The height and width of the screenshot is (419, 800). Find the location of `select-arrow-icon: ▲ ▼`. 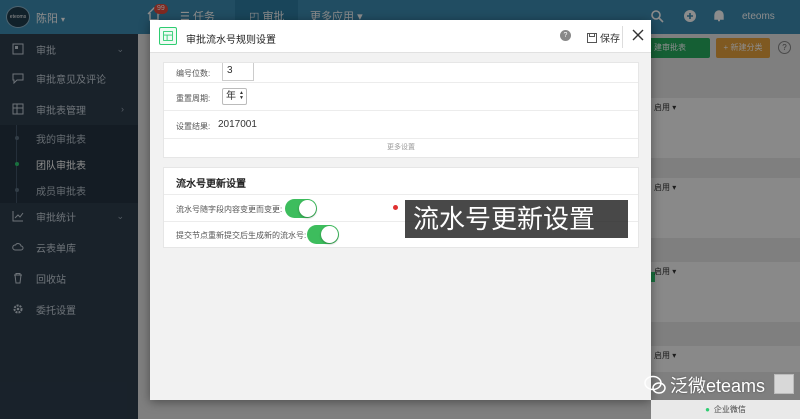

select-arrow-icon: ▲ ▼ is located at coordinates (241, 95).